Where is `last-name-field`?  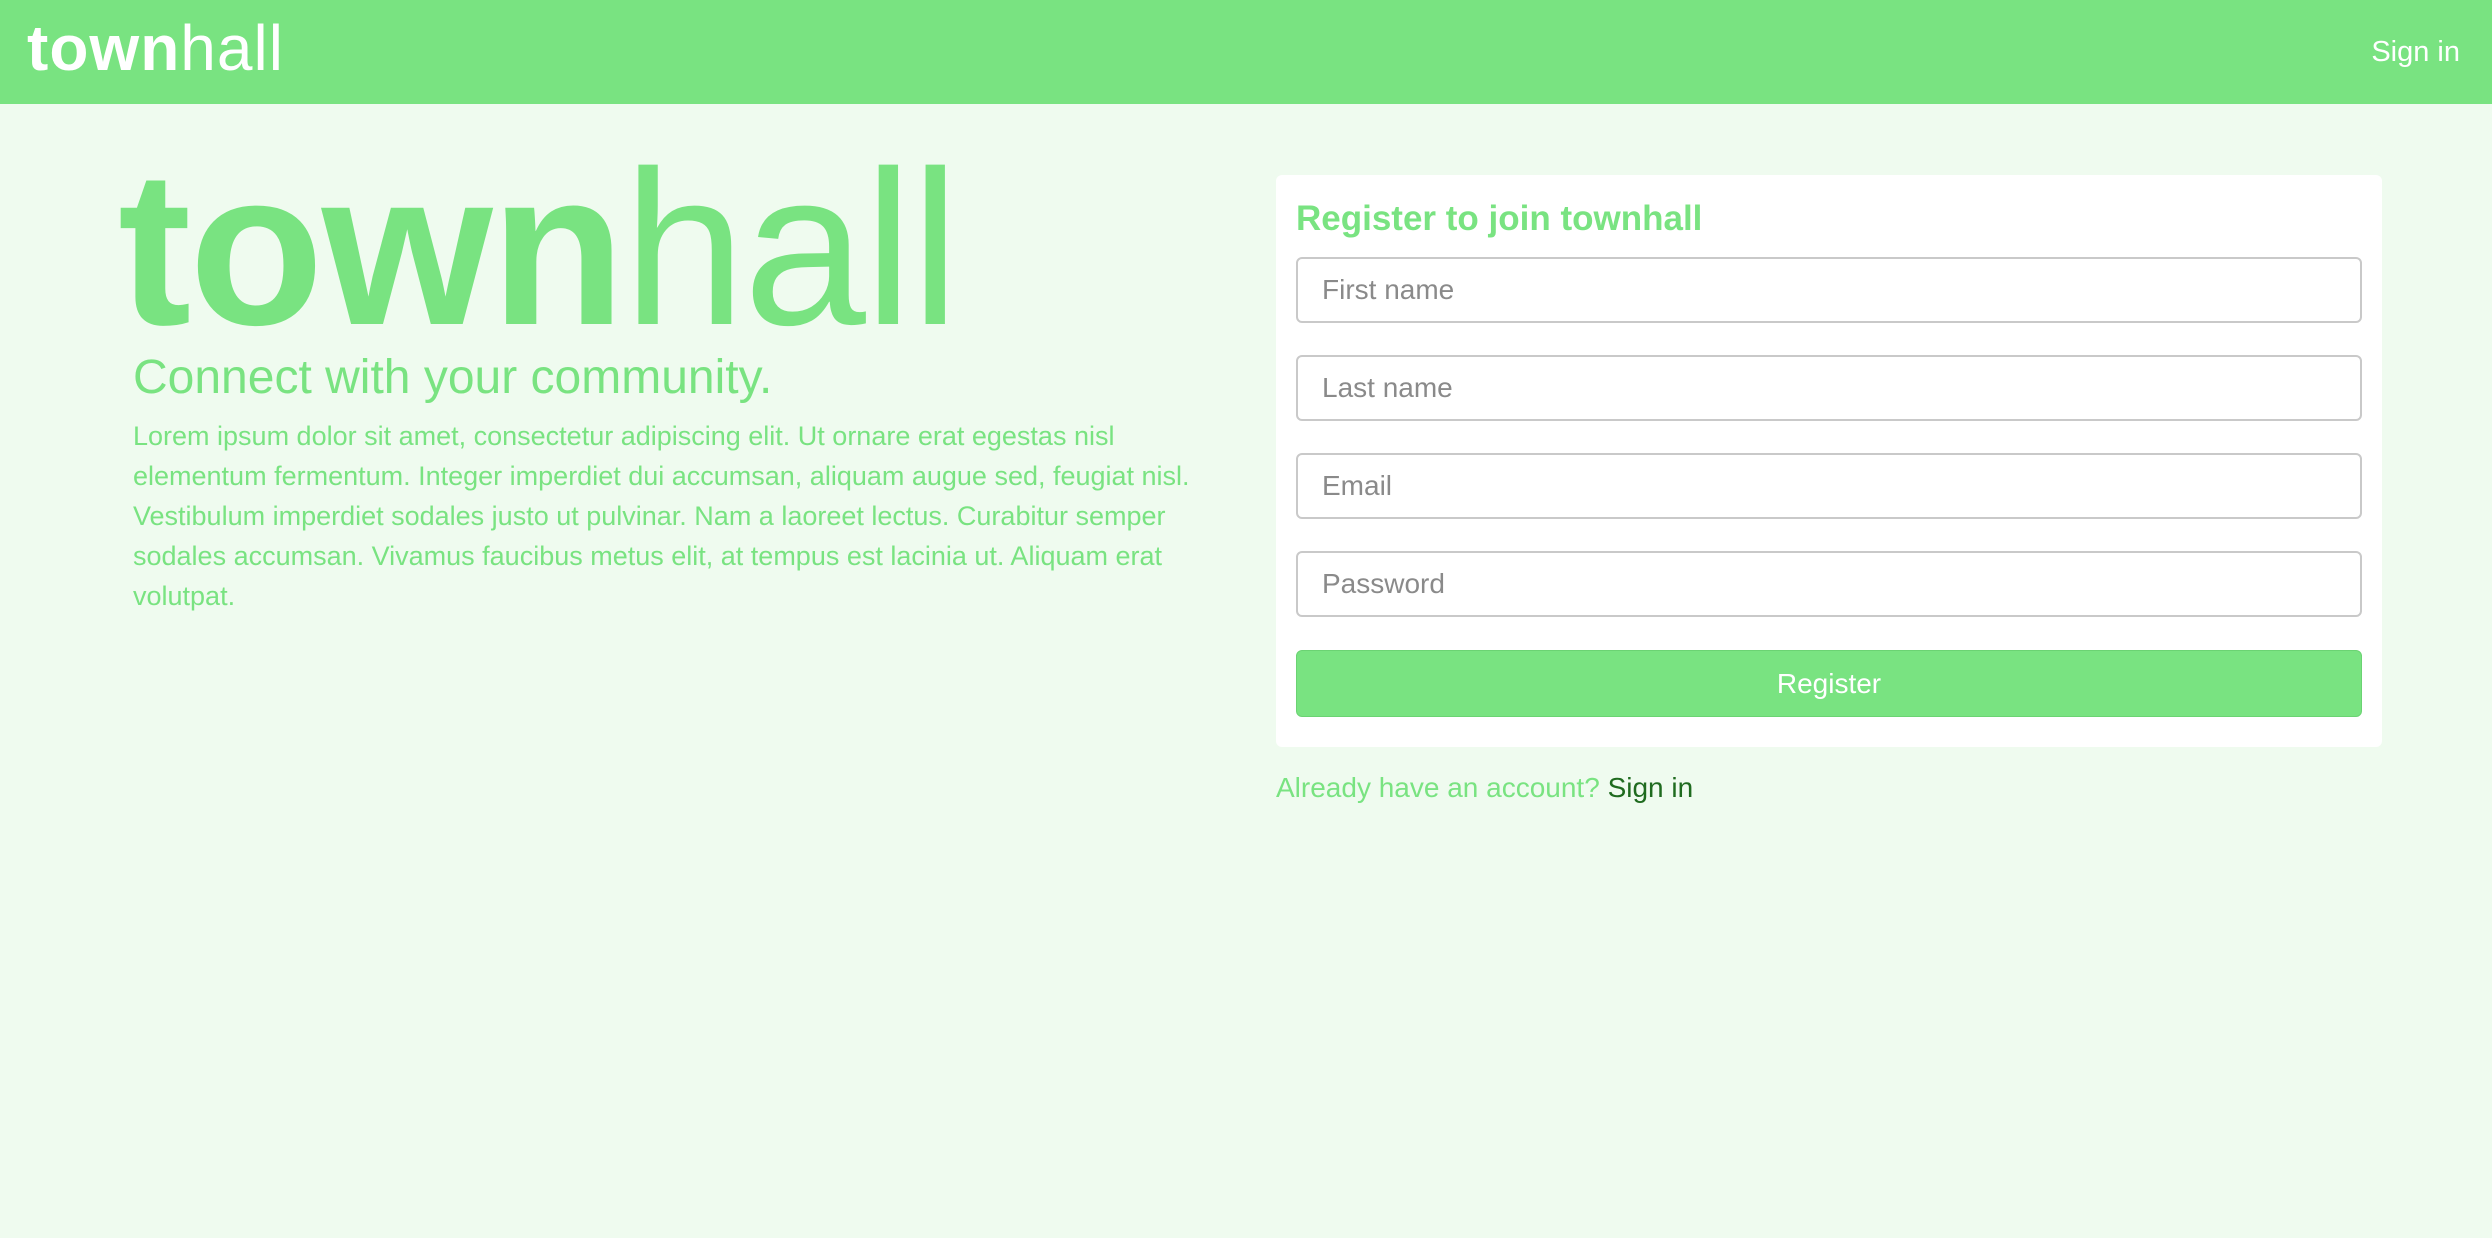
last-name-field is located at coordinates (1829, 388).